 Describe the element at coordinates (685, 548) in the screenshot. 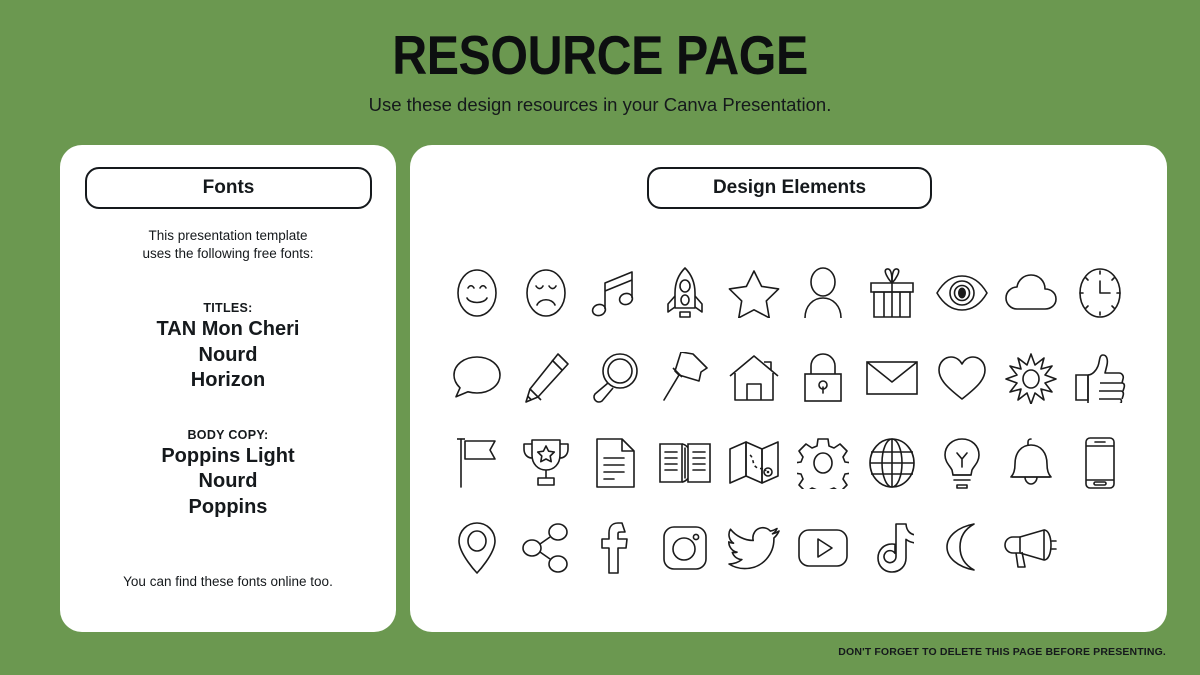

I see `instagram-icon` at that location.